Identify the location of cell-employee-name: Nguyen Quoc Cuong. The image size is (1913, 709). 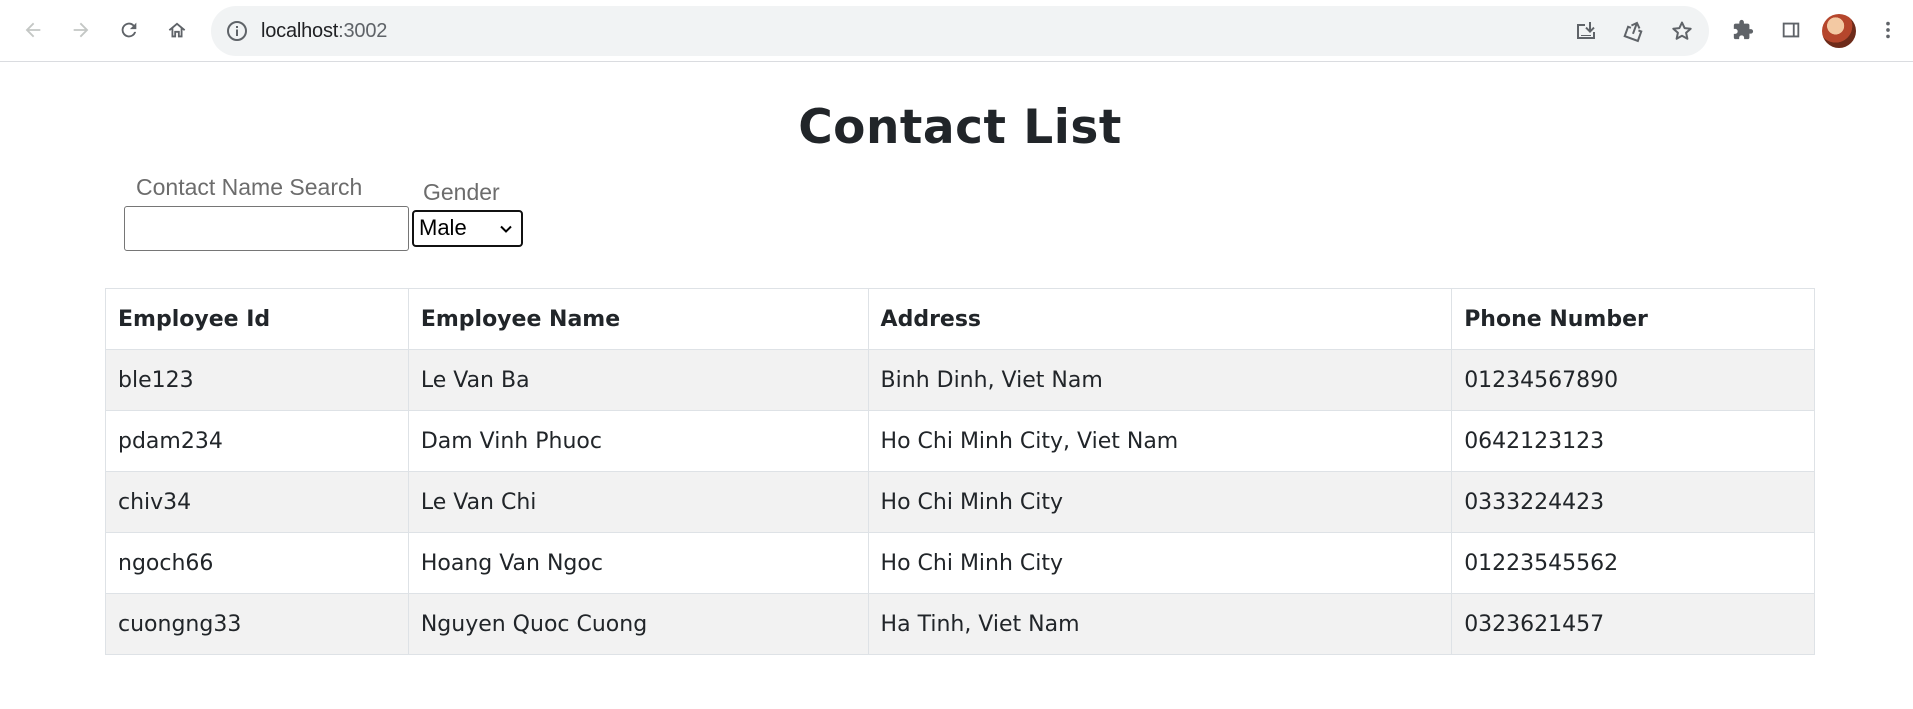
(638, 624).